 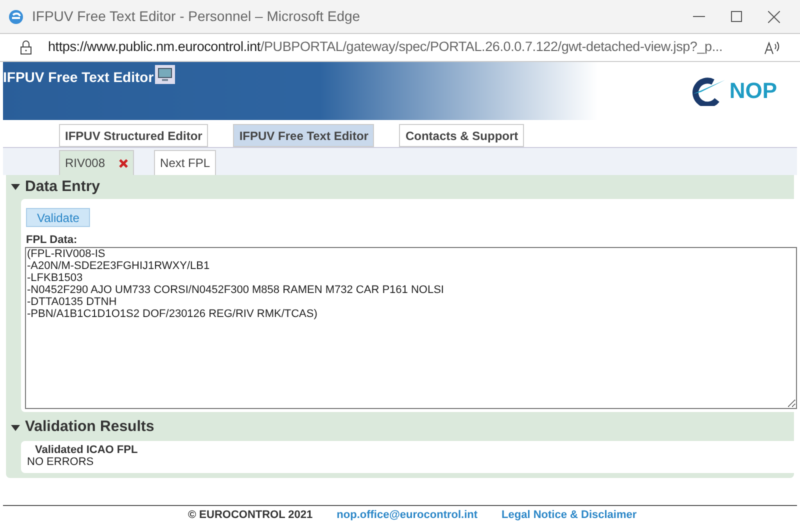 I want to click on nav-tab: Contacts & Support, so click(x=461, y=135).